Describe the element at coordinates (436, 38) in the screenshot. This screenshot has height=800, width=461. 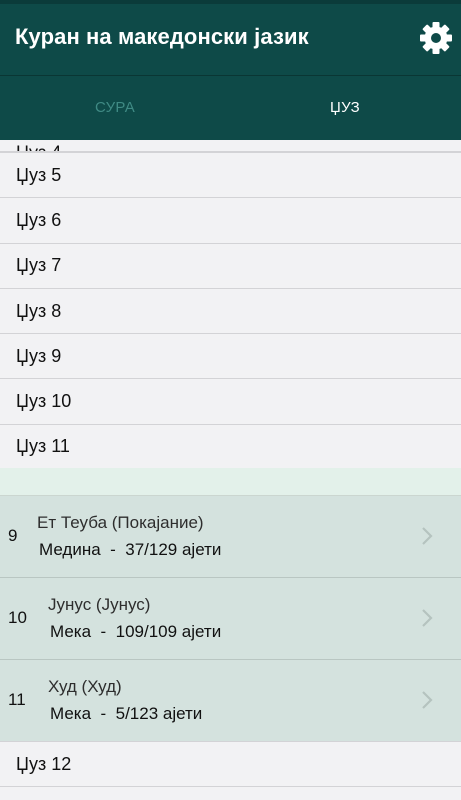
I see `gear-icon` at that location.